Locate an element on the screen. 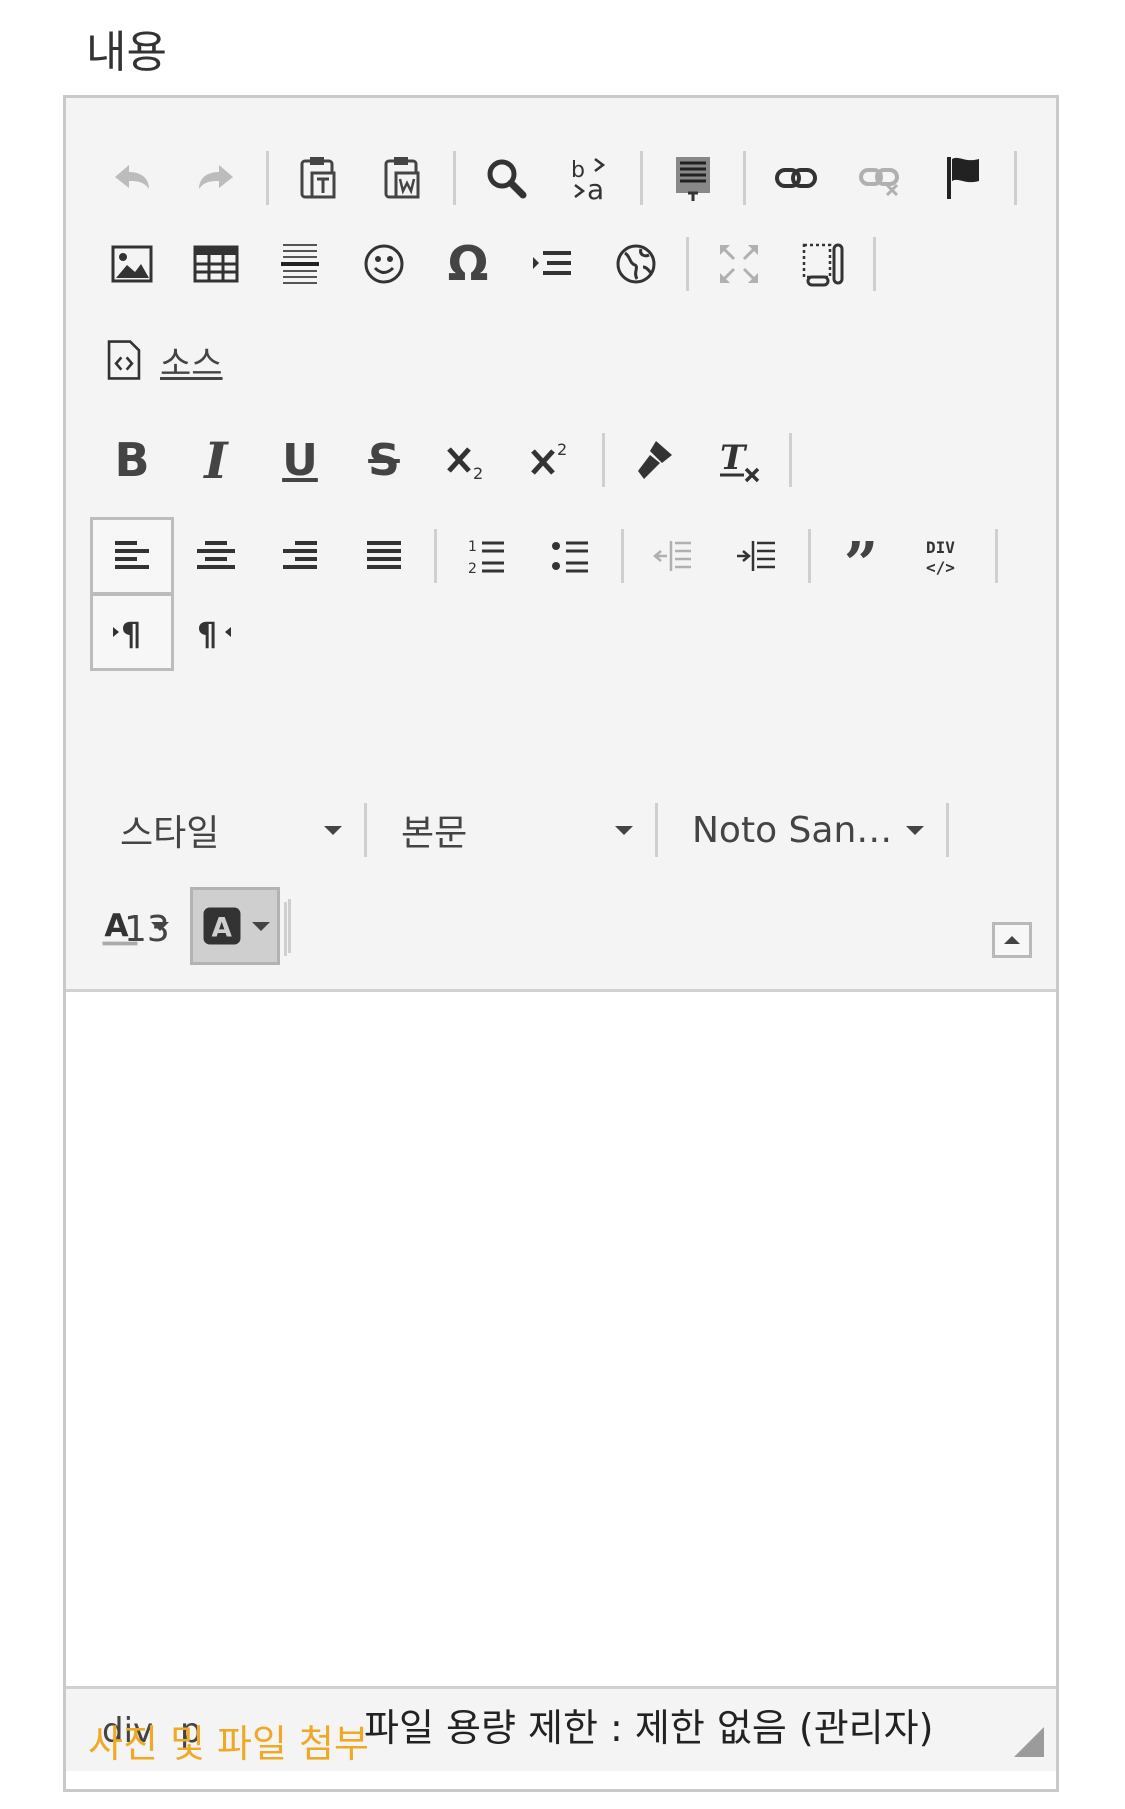 The image size is (1125, 1809). bulleted-list-button is located at coordinates (571, 556).